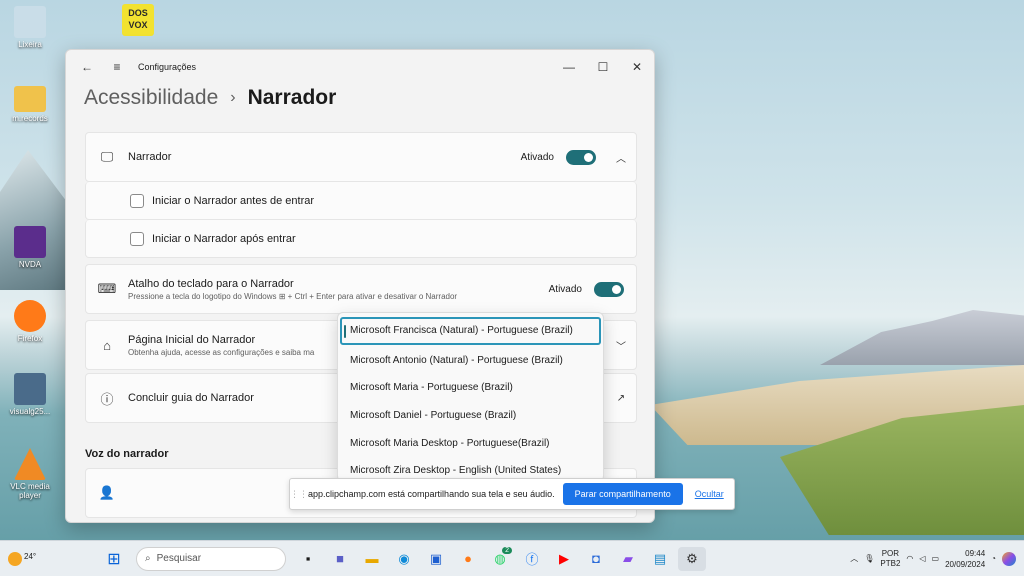 This screenshot has height=576, width=1024. Describe the element at coordinates (922, 558) in the screenshot. I see `volume-icon: ◁` at that location.